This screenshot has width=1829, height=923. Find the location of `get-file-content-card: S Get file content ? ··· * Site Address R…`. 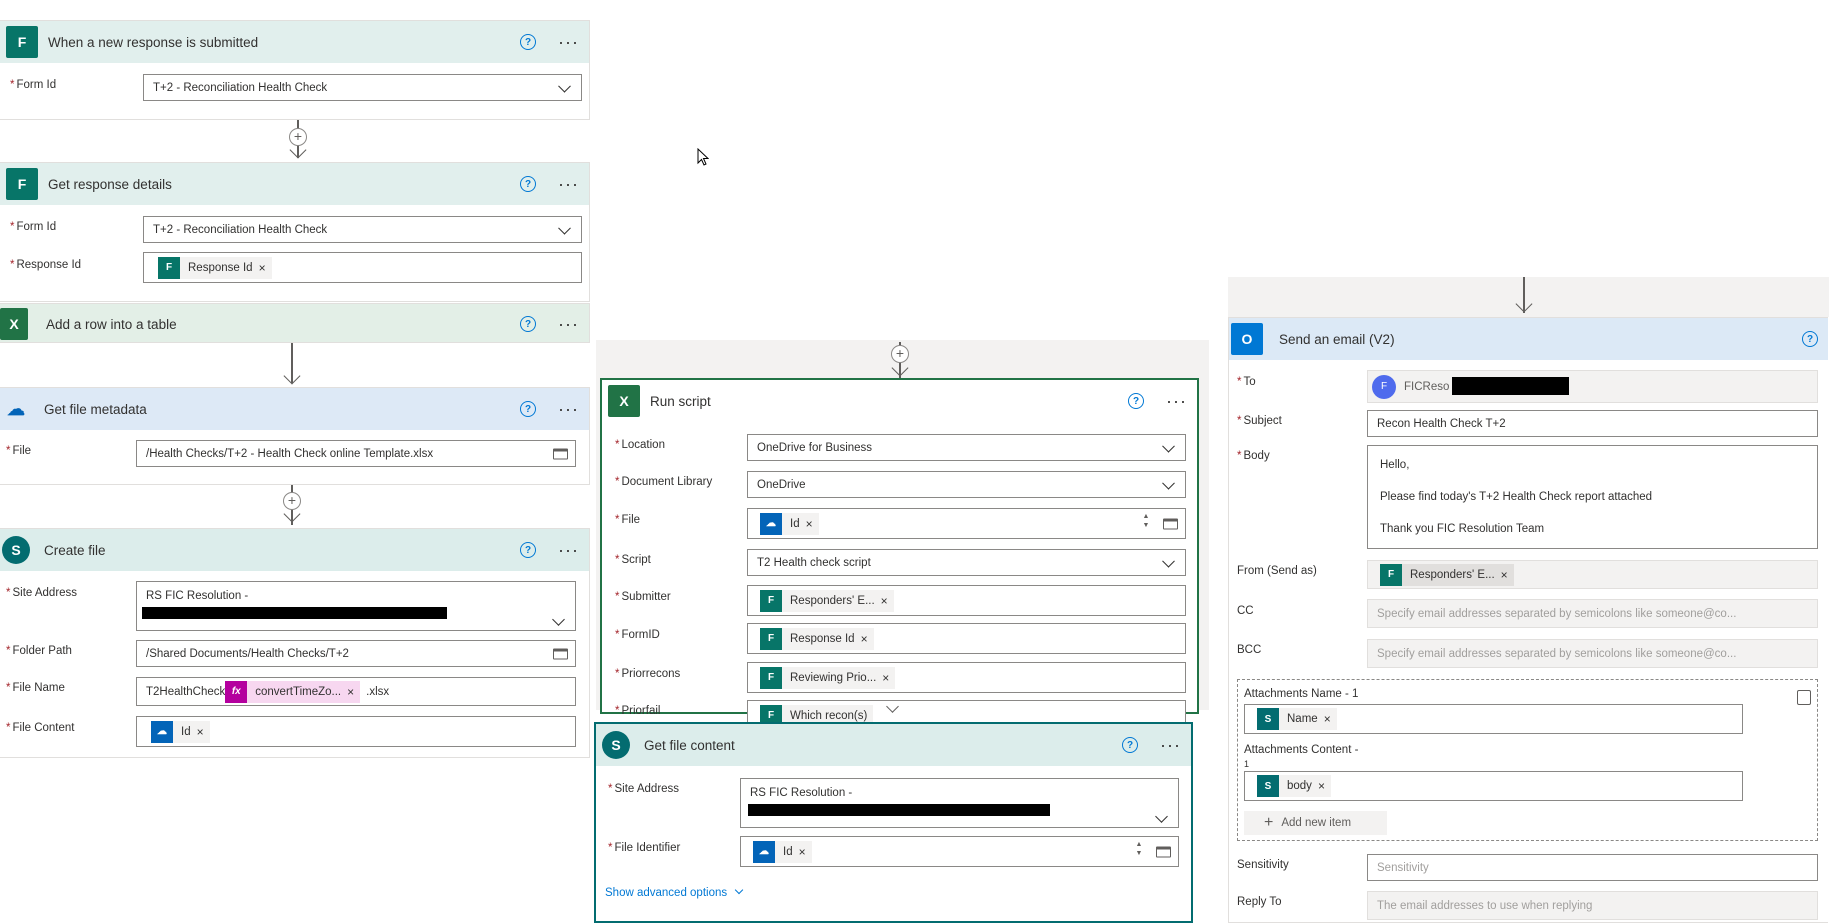

get-file-content-card: S Get file content ? ··· * Site Address R… is located at coordinates (893, 822).